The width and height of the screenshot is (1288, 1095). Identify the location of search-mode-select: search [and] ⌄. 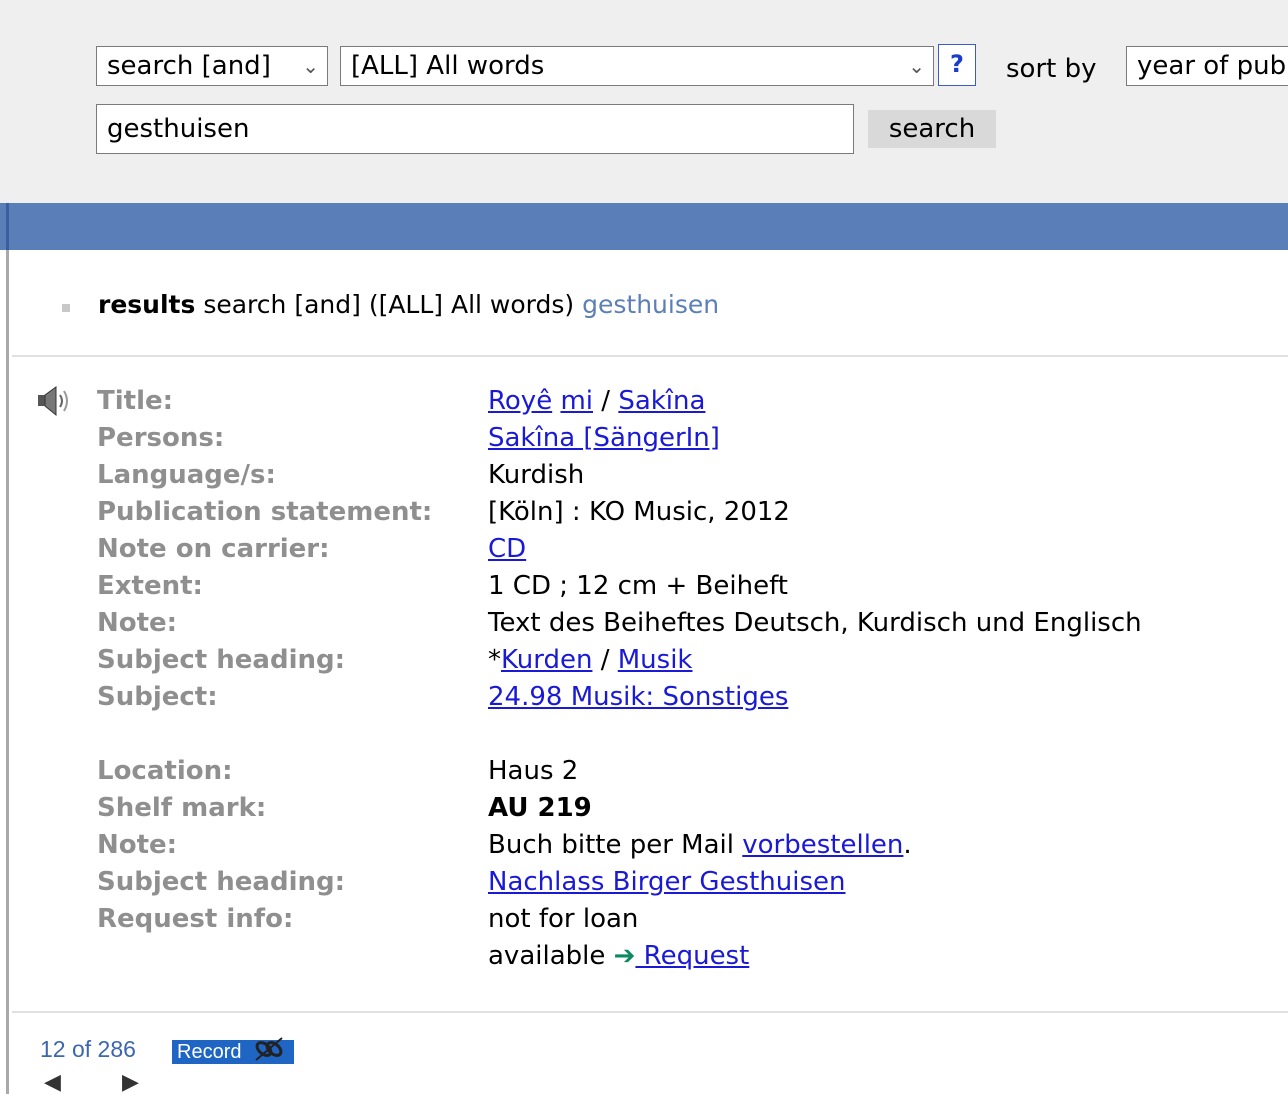
(212, 66).